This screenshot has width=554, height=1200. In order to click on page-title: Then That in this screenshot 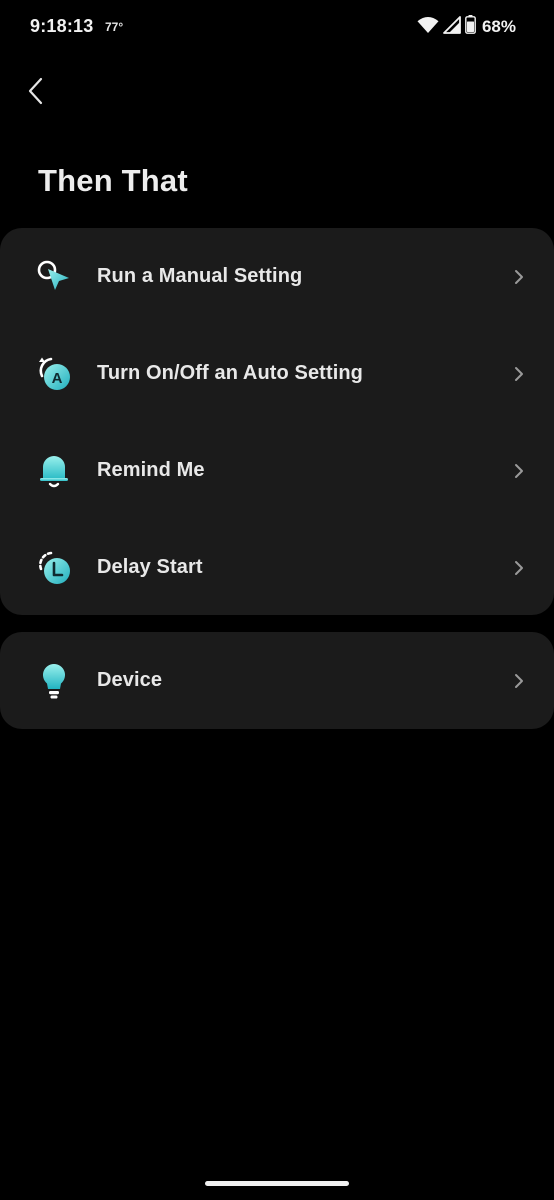, I will do `click(113, 180)`.